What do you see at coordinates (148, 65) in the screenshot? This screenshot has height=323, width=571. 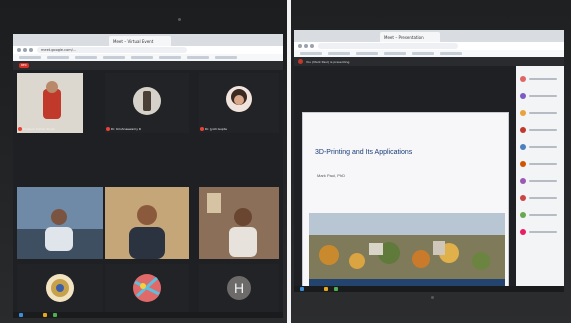 I see `meet-top-bar: REC` at bounding box center [148, 65].